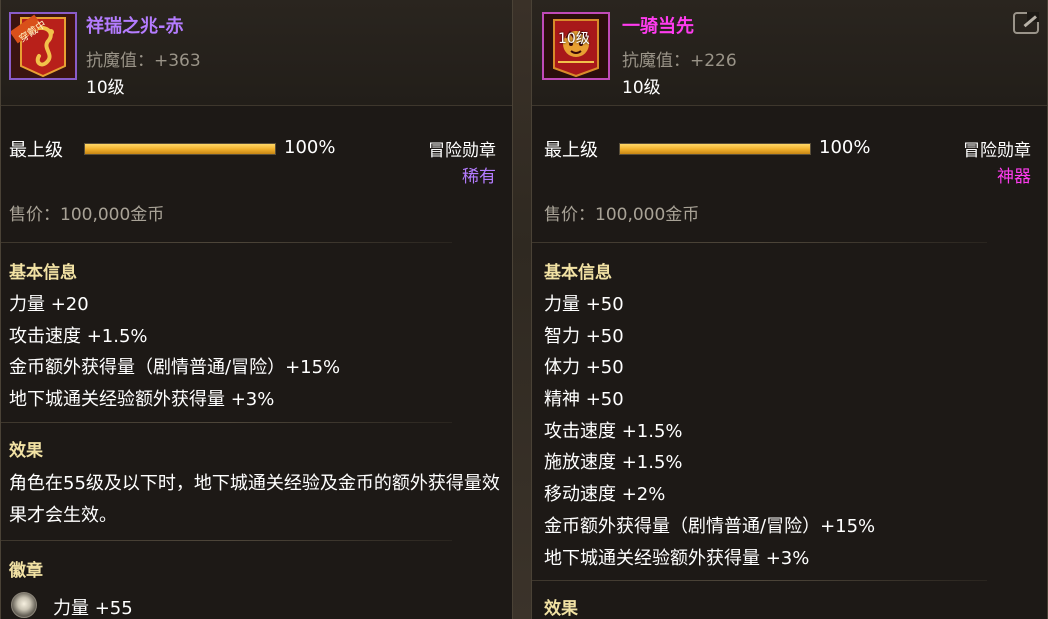  Describe the element at coordinates (24, 605) in the screenshot. I see `emblem-icon` at that location.